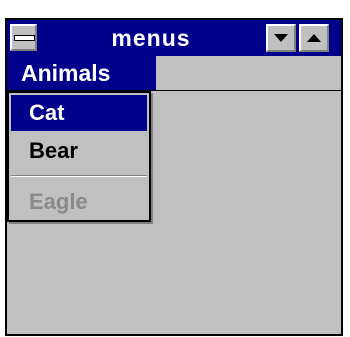 The width and height of the screenshot is (350, 337). I want to click on menu-item-cat: Cat, so click(79, 113).